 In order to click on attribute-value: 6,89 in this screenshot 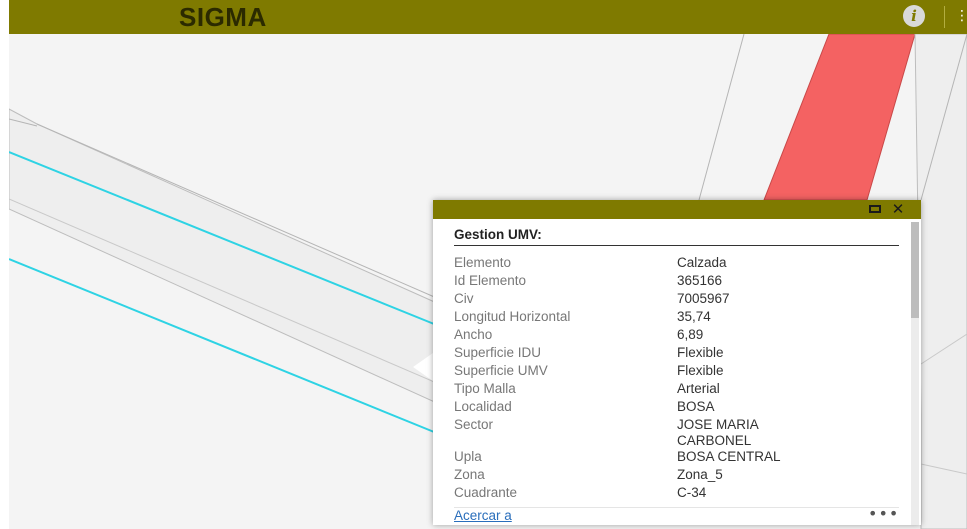, I will do `click(690, 334)`.